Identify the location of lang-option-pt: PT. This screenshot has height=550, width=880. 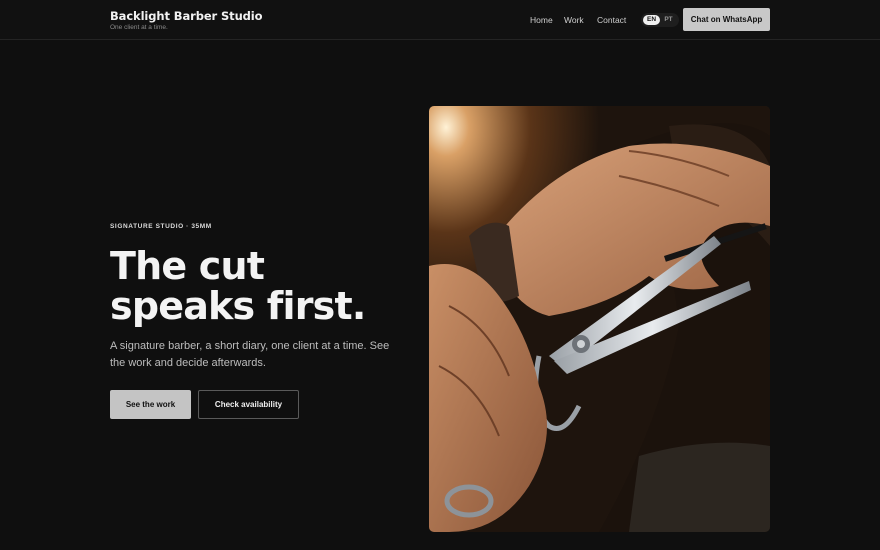
(668, 20).